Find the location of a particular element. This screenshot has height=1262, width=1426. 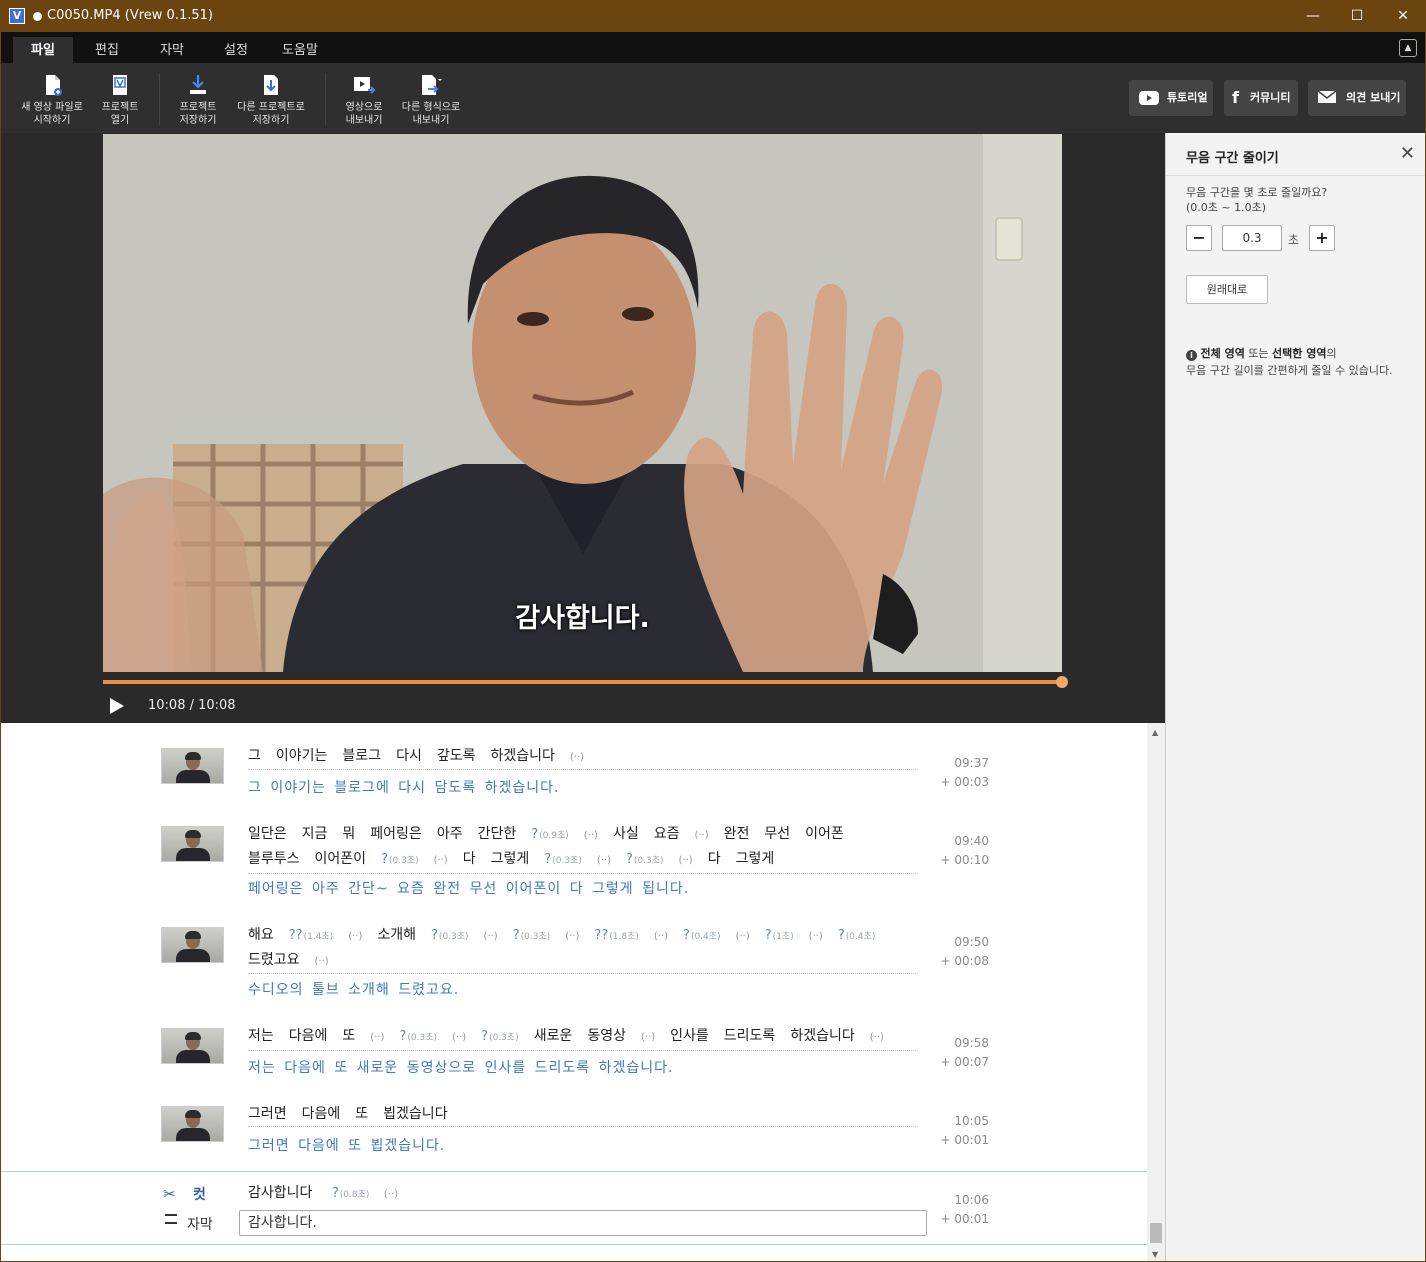

subtitle-line: 저는 다음에 또 새로운 동영상으로 인사를 드리도록 하겠습니다. is located at coordinates (460, 1067).